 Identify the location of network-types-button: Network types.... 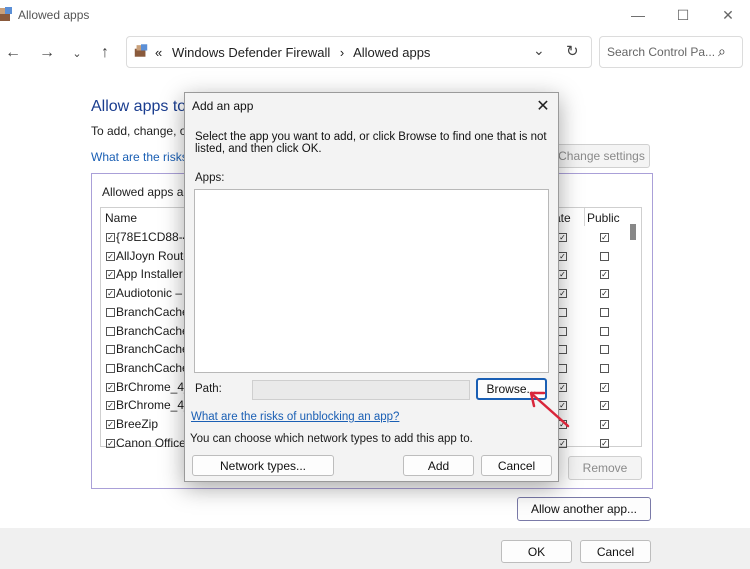
(263, 465).